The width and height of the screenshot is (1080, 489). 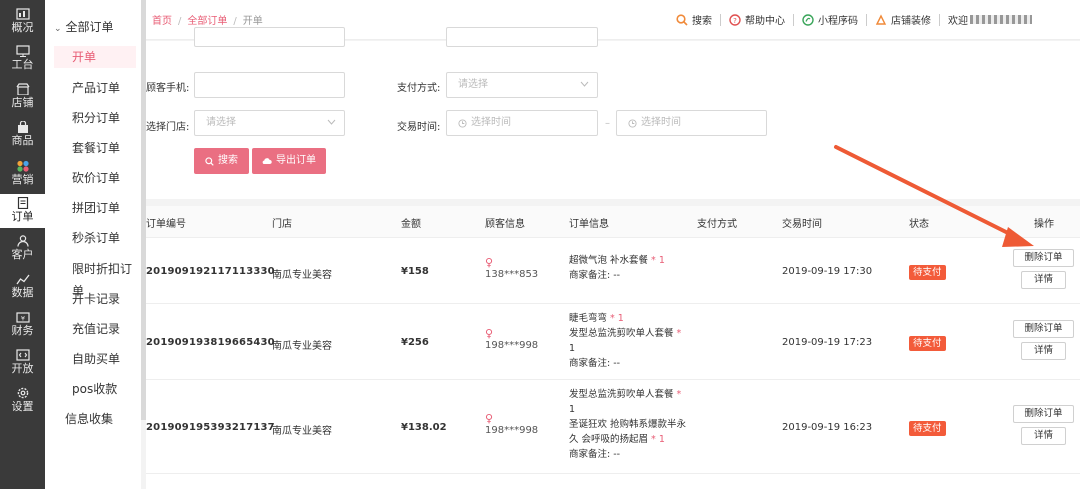 I want to click on submenu-item: 砍价订单, so click(x=93, y=178).